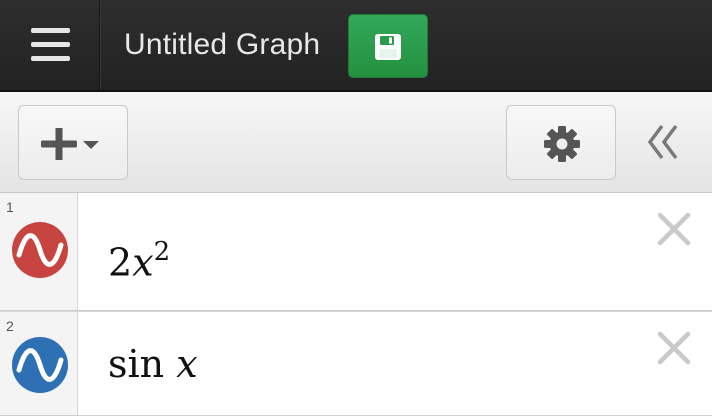 The image size is (712, 416). I want to click on expression-index: 1, so click(10, 207).